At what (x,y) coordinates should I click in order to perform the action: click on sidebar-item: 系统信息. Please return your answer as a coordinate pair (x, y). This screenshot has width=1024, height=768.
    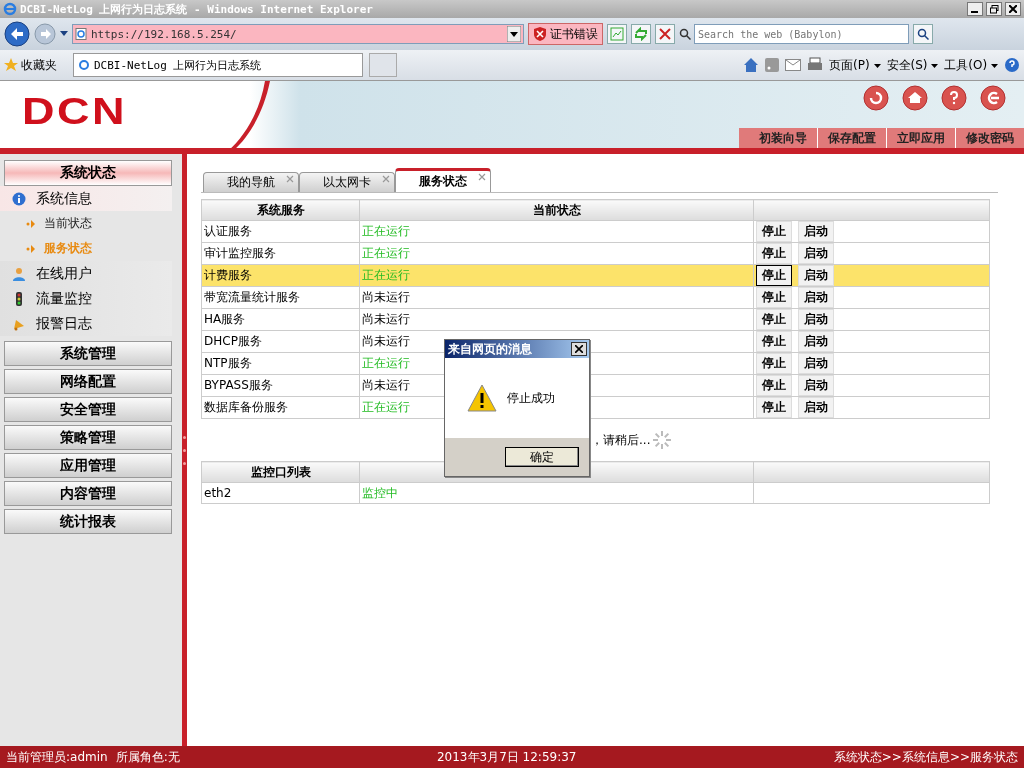
    Looking at the image, I should click on (86, 198).